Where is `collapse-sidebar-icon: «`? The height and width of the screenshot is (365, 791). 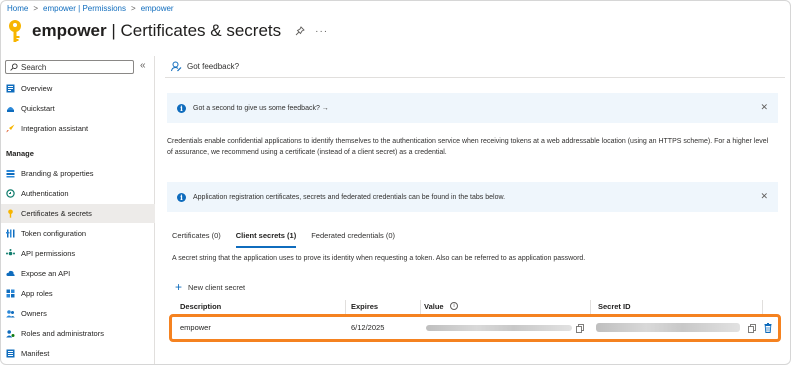 collapse-sidebar-icon: « is located at coordinates (143, 66).